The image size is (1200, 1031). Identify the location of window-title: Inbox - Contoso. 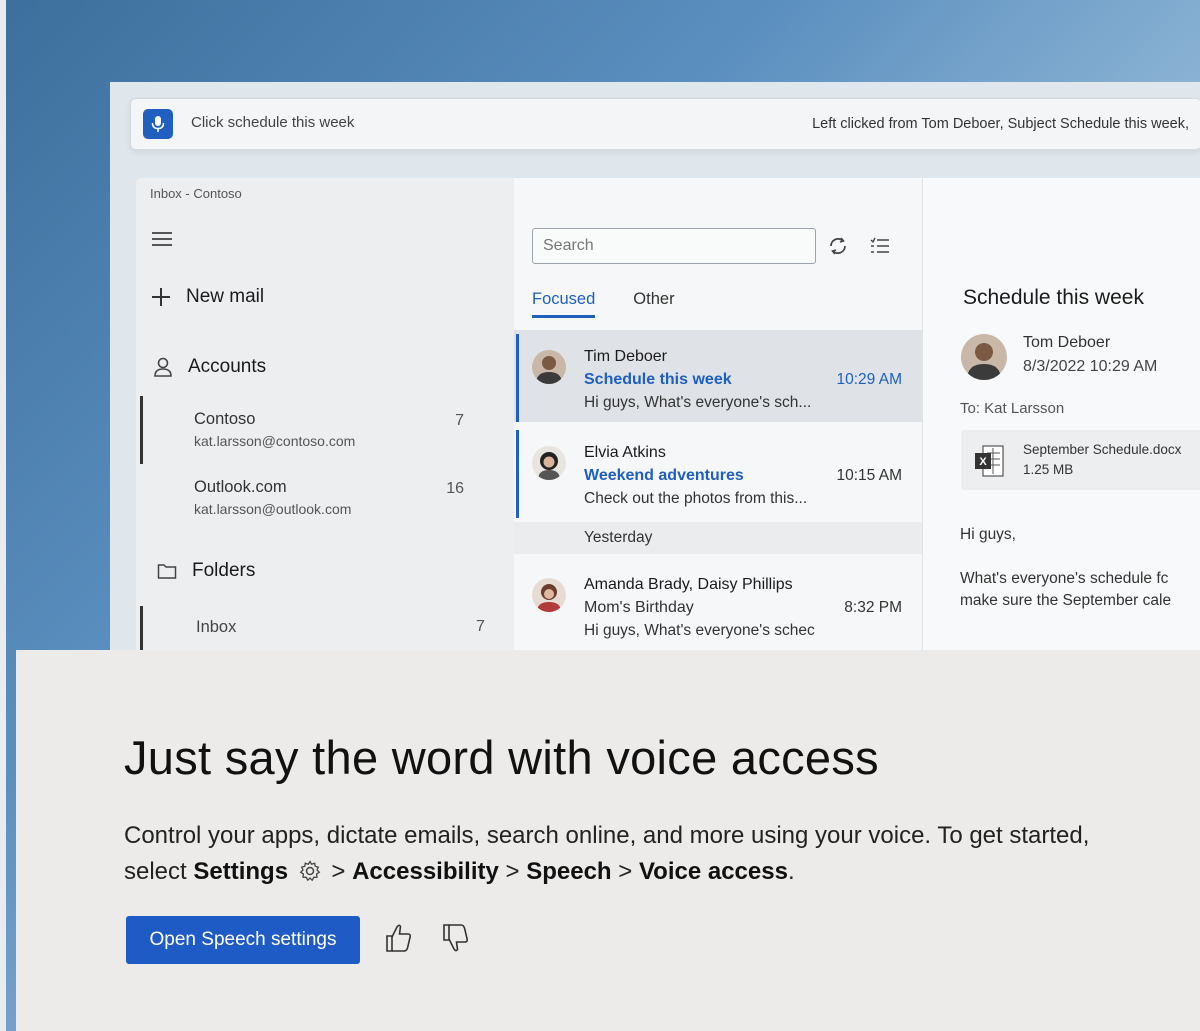
(196, 193).